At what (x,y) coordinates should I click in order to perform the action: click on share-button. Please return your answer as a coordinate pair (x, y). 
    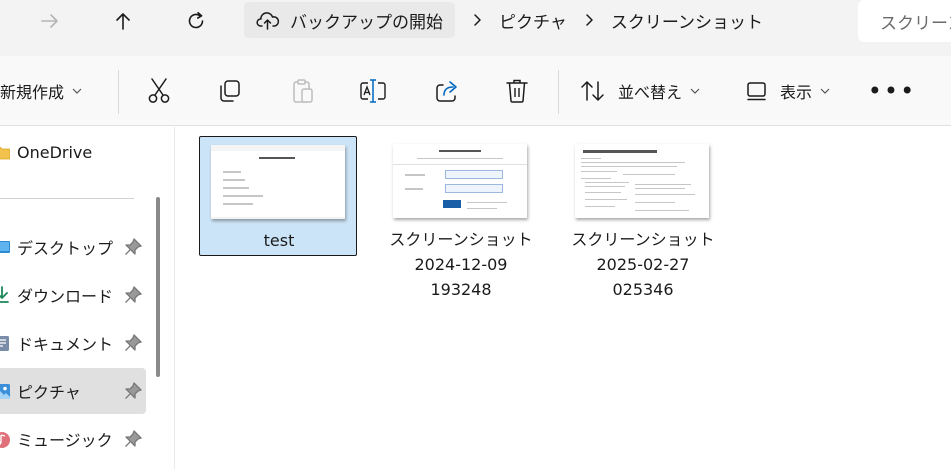
    Looking at the image, I should click on (447, 91).